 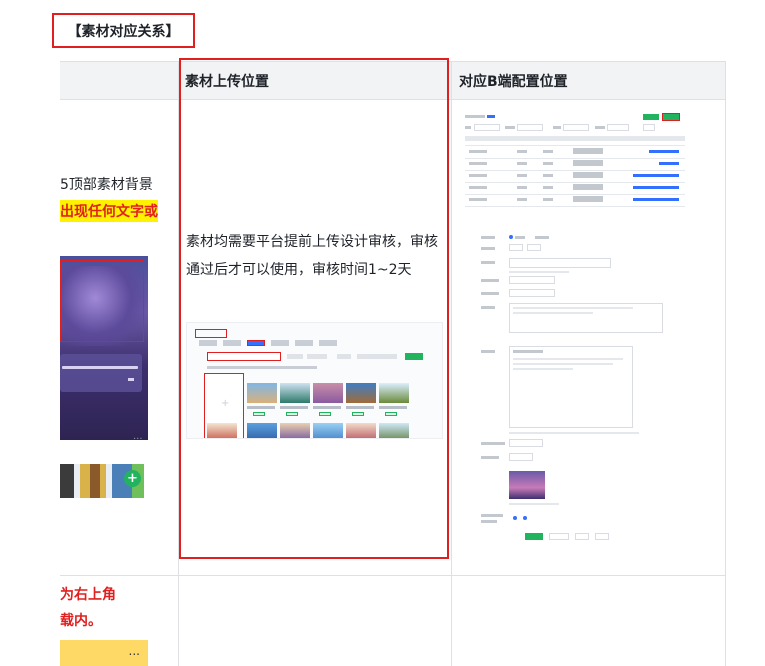 I want to click on left-cell-warning: 出现任何文字或, so click(x=109, y=211).